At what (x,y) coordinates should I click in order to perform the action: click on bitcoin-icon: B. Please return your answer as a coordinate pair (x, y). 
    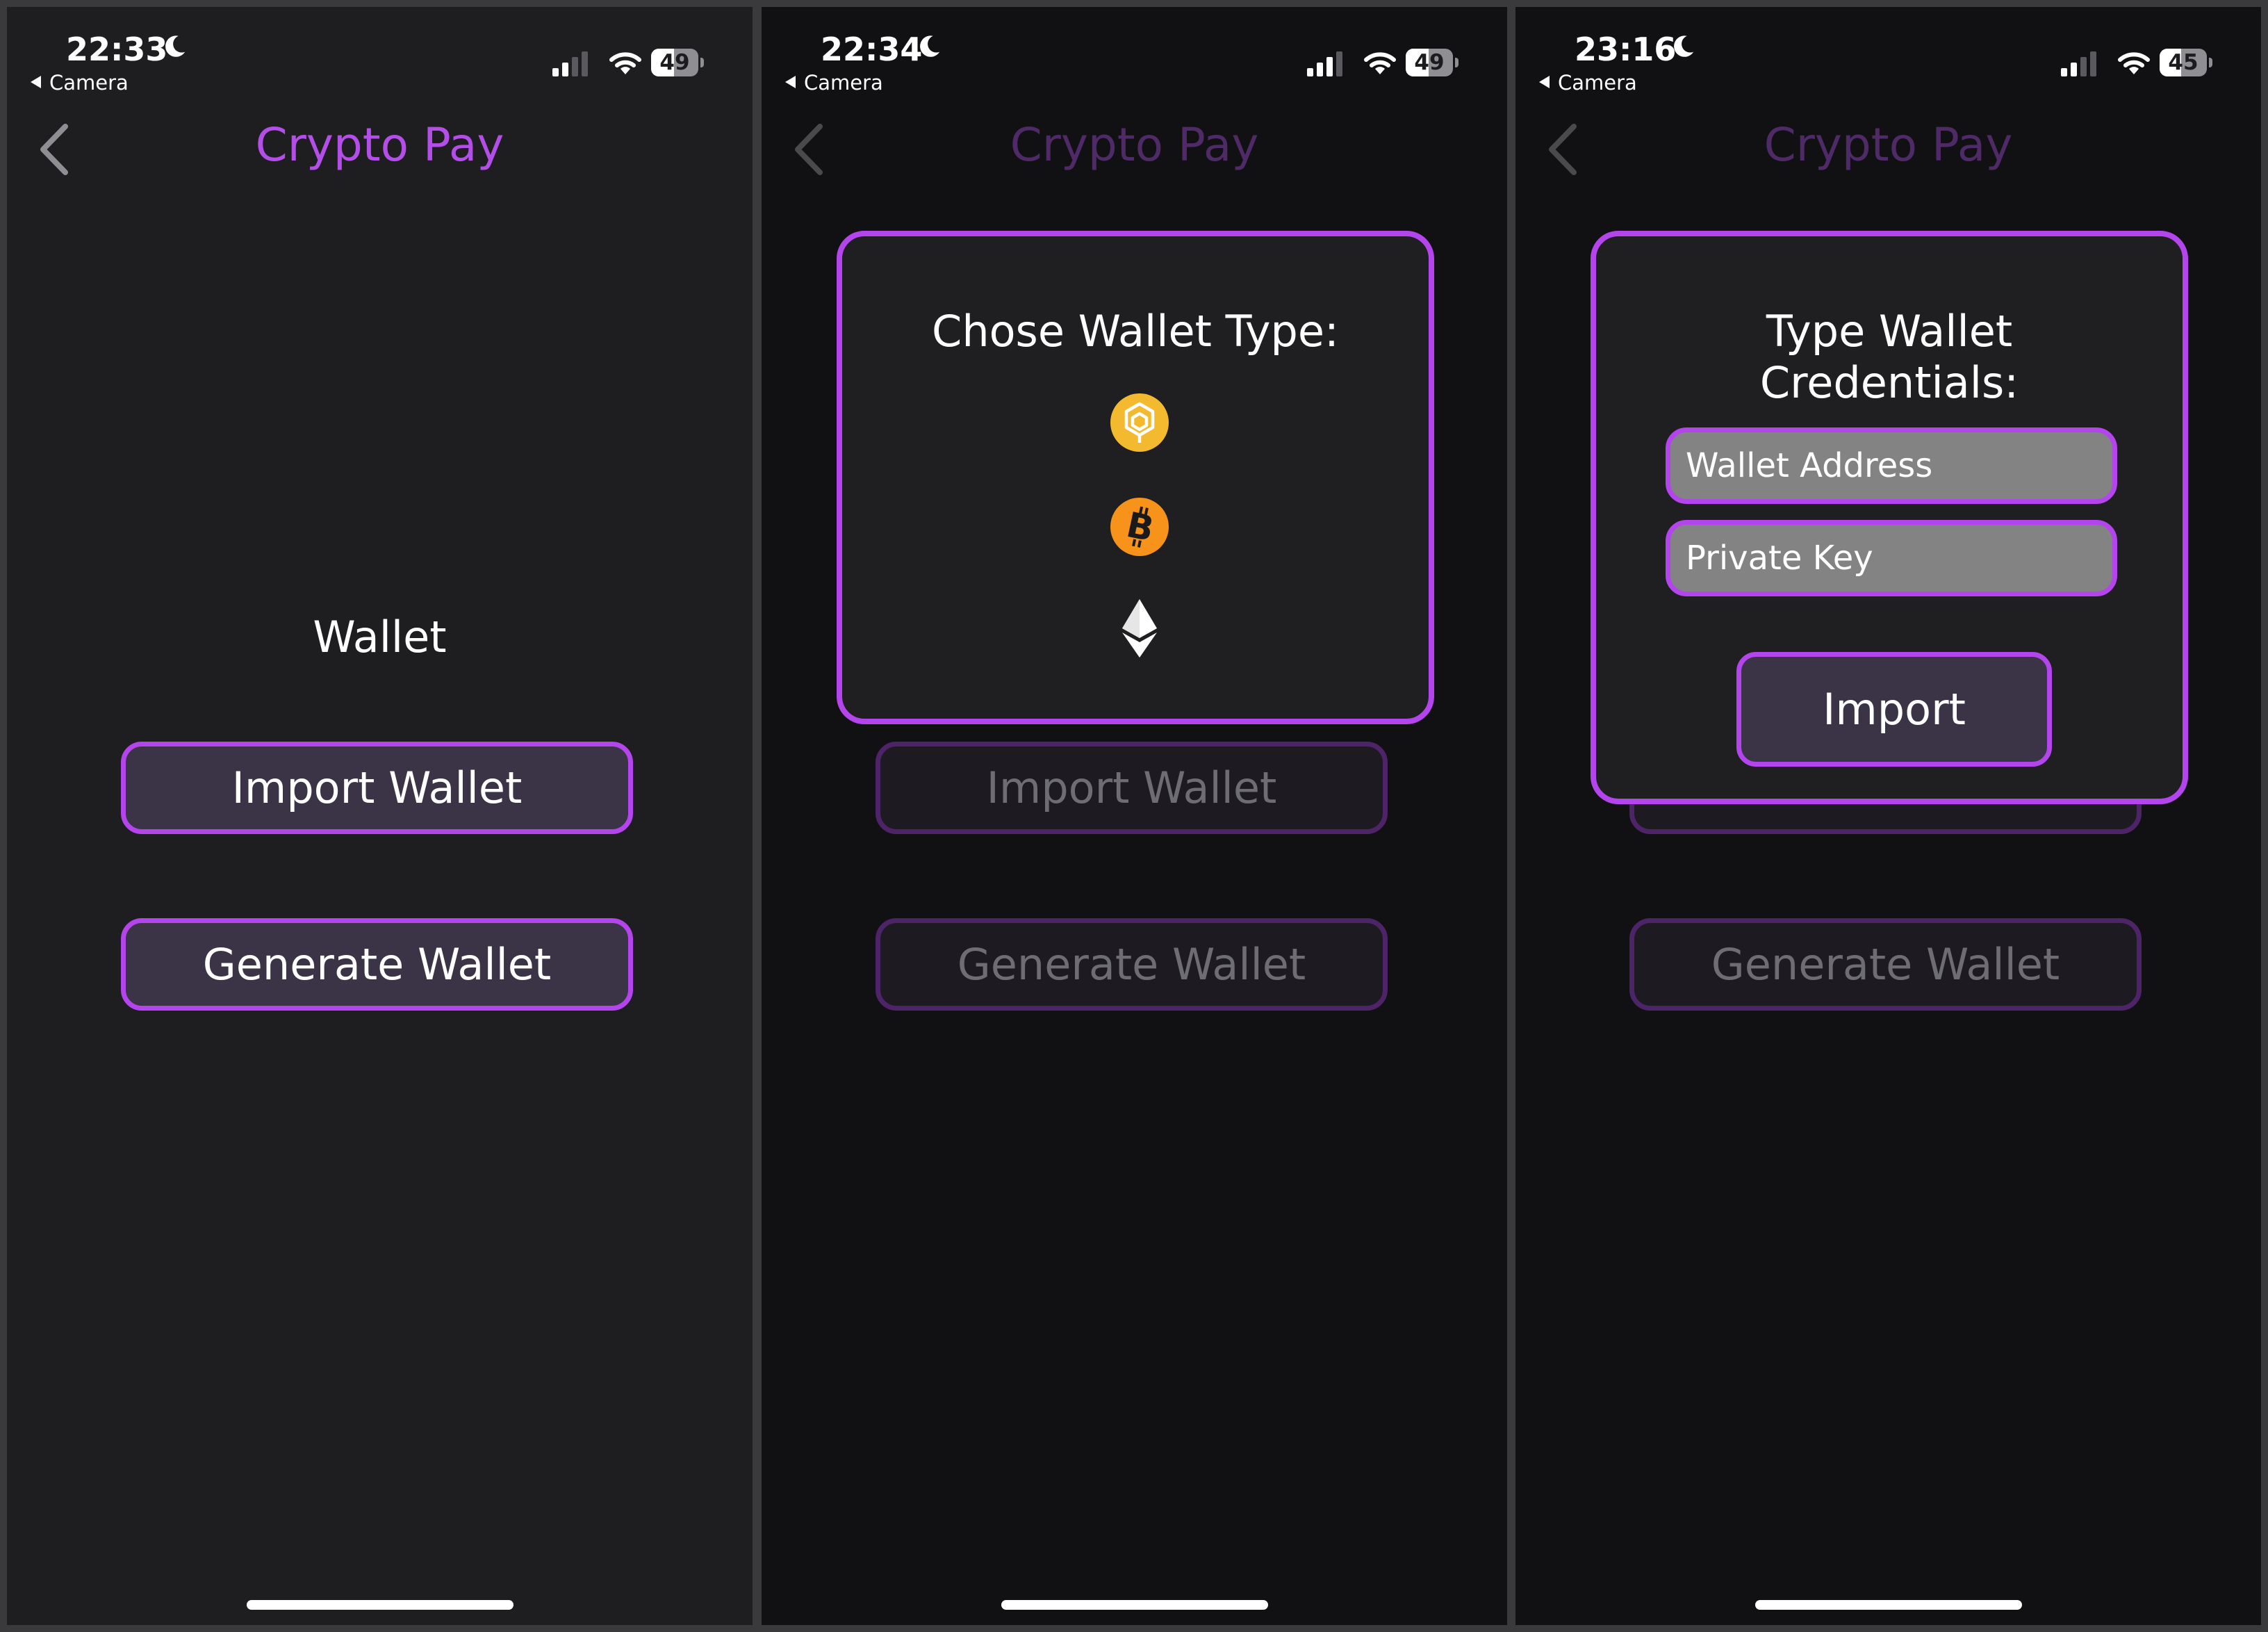
    Looking at the image, I should click on (1139, 527).